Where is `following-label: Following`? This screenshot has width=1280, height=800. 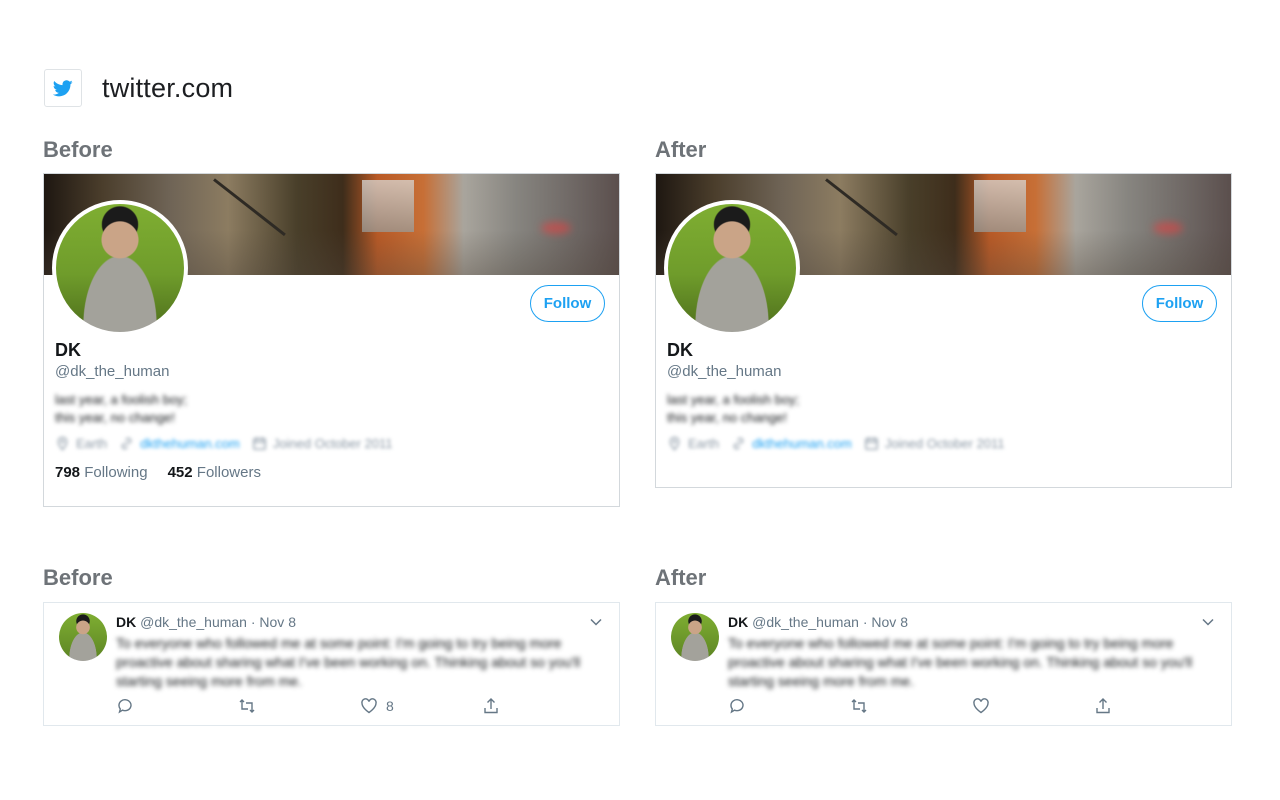 following-label: Following is located at coordinates (116, 472).